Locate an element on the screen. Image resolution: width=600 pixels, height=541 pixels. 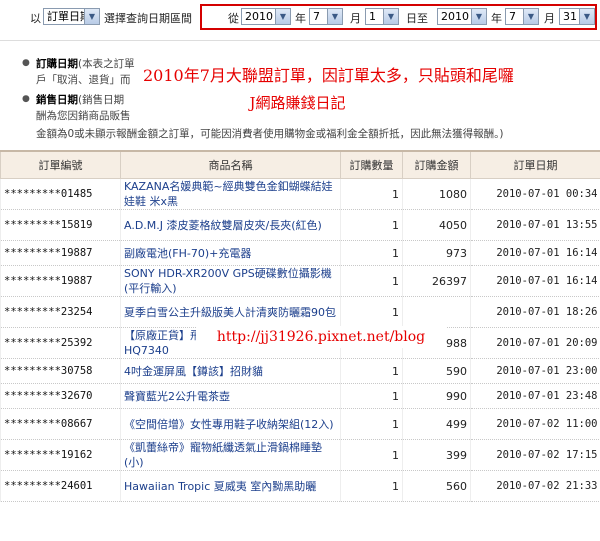
product-link: KAZANA名媛典範~經典雙色金釦蝴蝶結娃娃鞋 米x黑 is located at coordinates (230, 194).